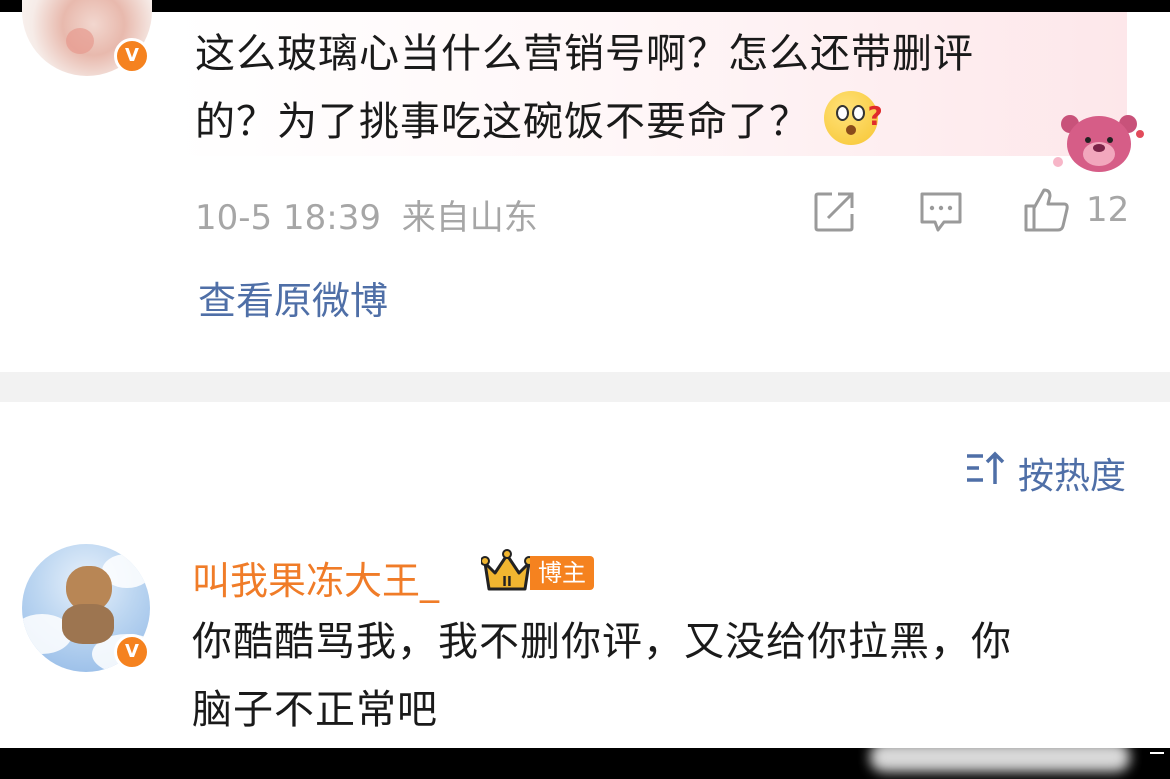  I want to click on section-divider, so click(585, 387).